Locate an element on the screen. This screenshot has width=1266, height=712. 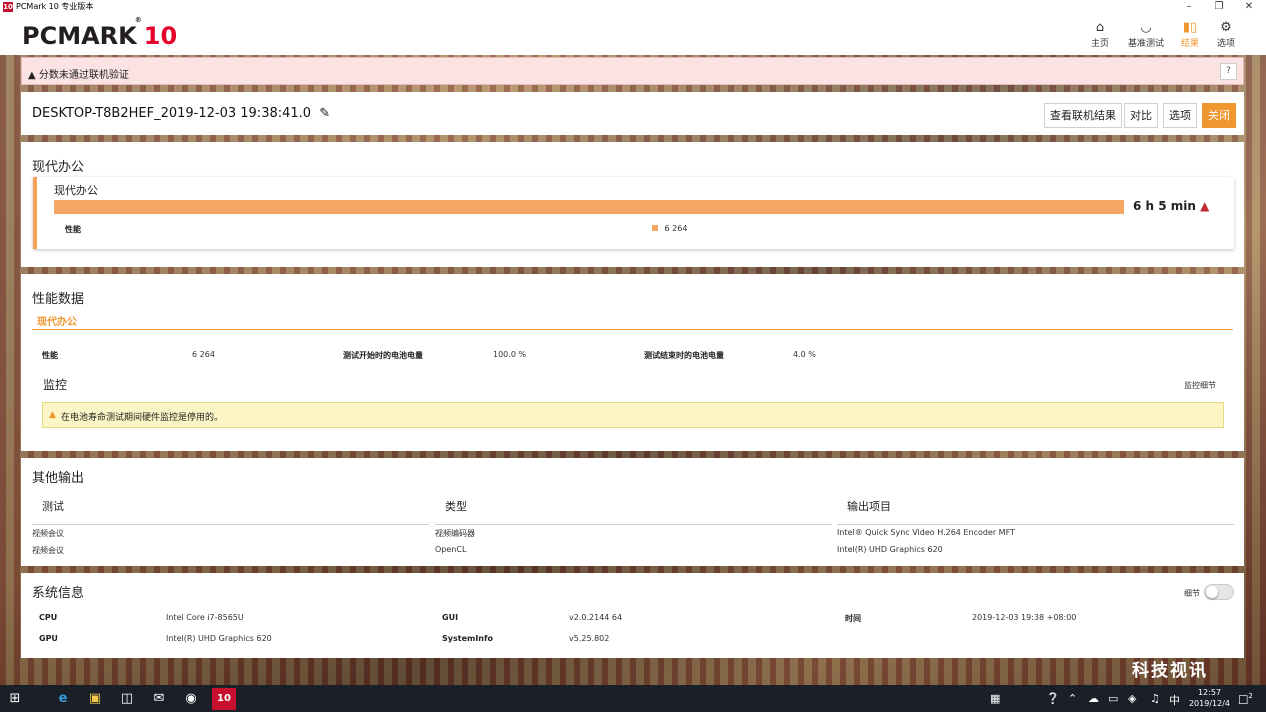
camera-app-icon: ◉ is located at coordinates (191, 699).